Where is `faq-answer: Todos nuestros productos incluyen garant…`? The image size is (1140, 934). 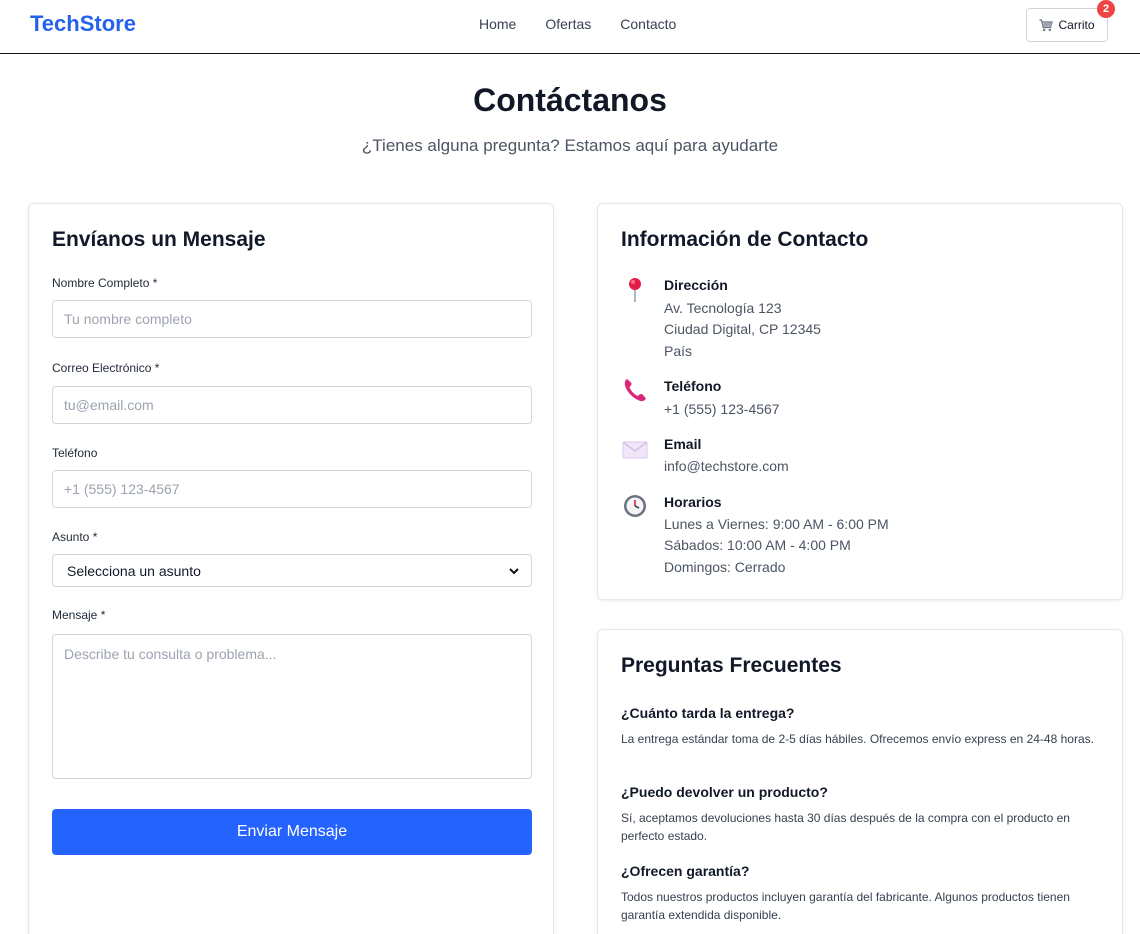 faq-answer: Todos nuestros productos incluyen garant… is located at coordinates (845, 906).